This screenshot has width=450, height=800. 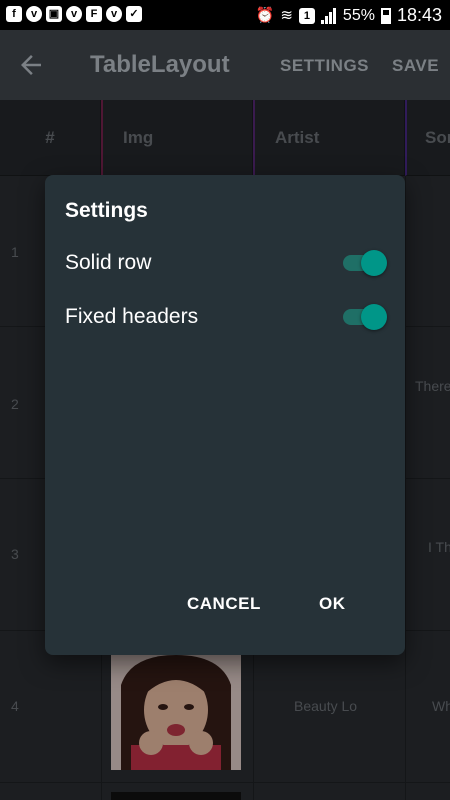 I want to click on alarm-icon: ⏰, so click(x=265, y=15).